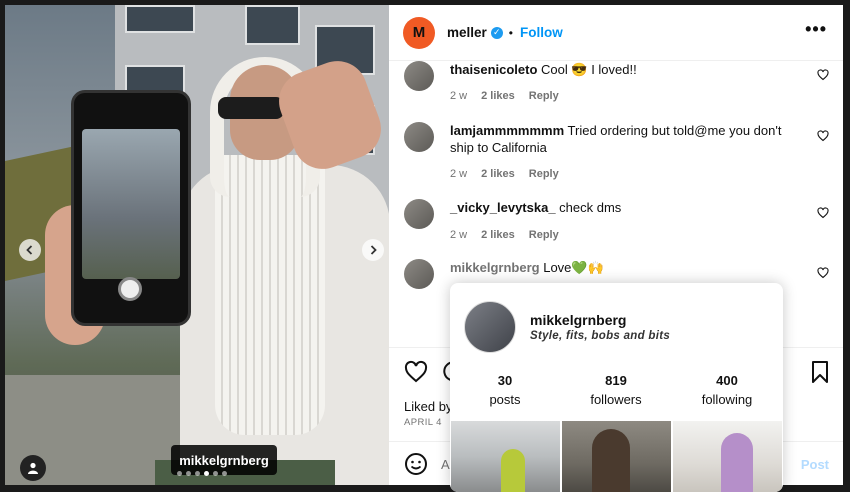 The height and width of the screenshot is (492, 850). Describe the element at coordinates (625, 267) in the screenshot. I see `comment-body: mikkelgrnberg Love💚🙌` at that location.